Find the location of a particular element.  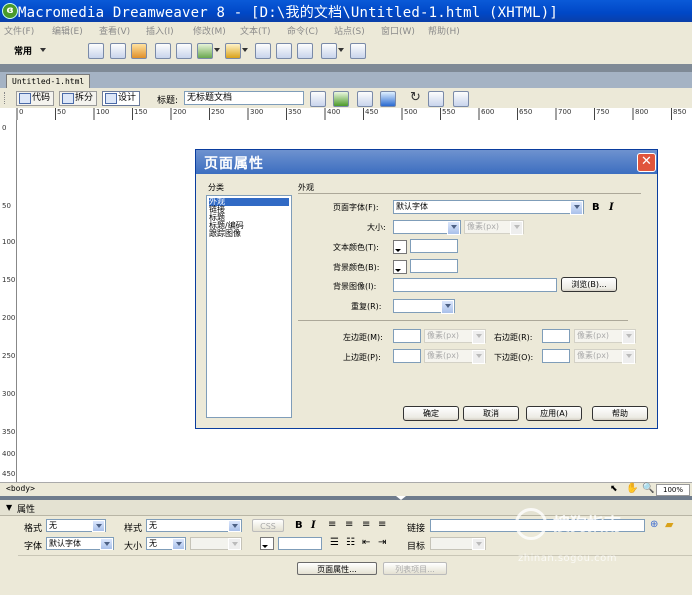

justify-icon: ≡ is located at coordinates (382, 524).